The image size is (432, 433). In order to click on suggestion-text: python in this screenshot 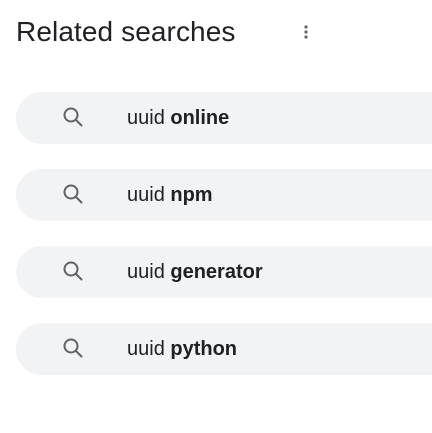, I will do `click(204, 349)`.